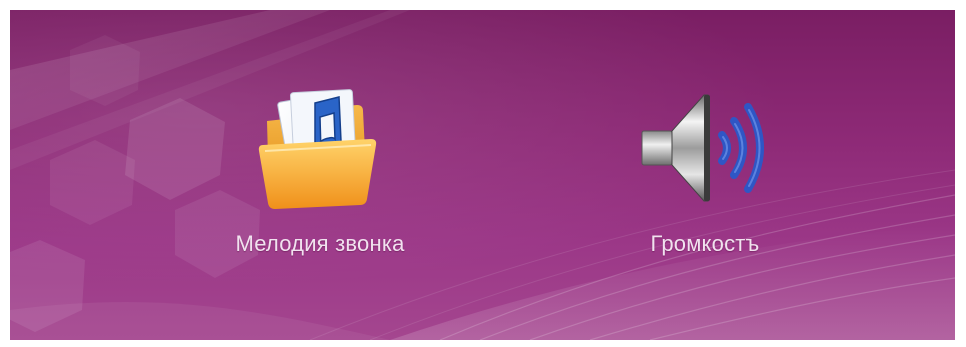 The image size is (966, 347). What do you see at coordinates (317, 149) in the screenshot?
I see `music-folder-icon` at bounding box center [317, 149].